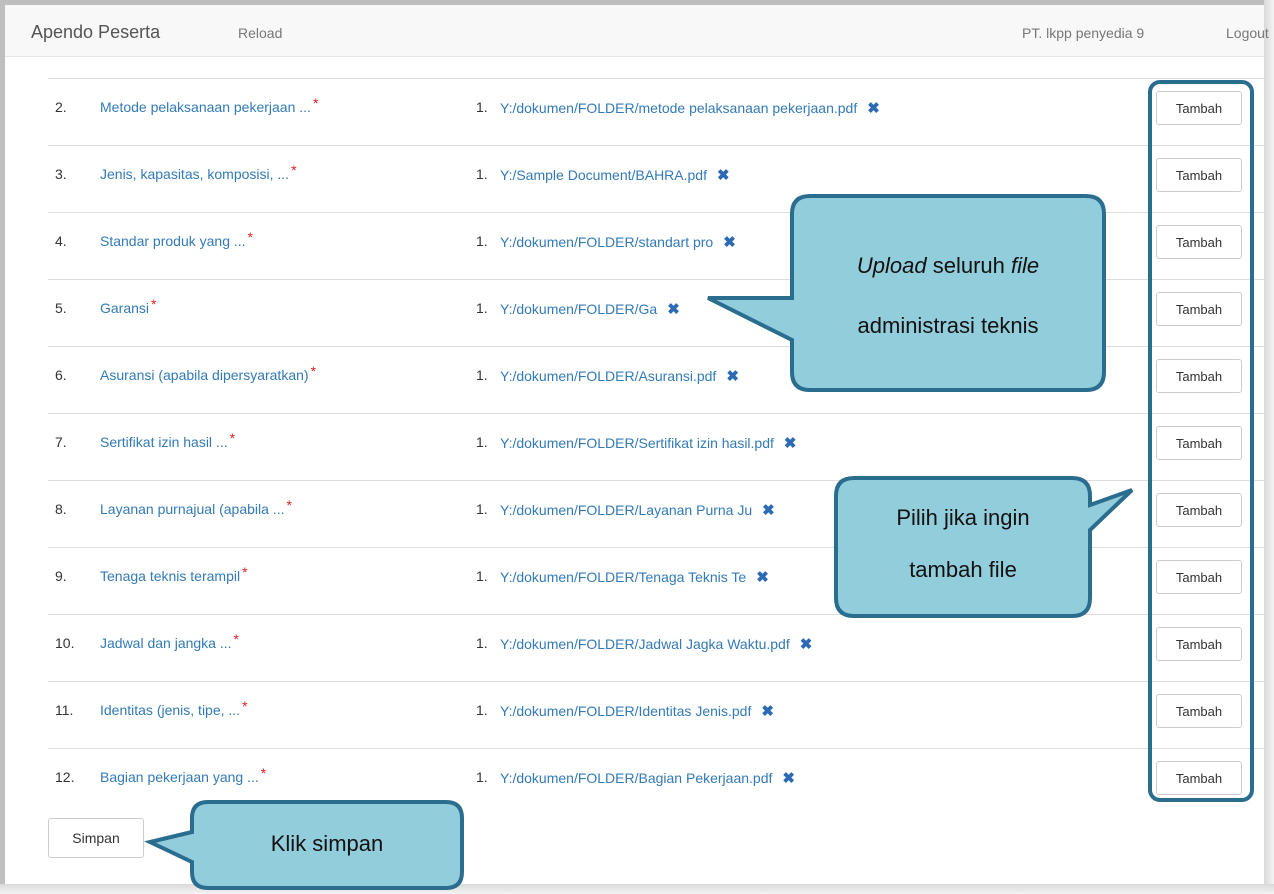  What do you see at coordinates (948, 296) in the screenshot?
I see `upload-callout-text: Upload seluruh file administrasi teknis` at bounding box center [948, 296].